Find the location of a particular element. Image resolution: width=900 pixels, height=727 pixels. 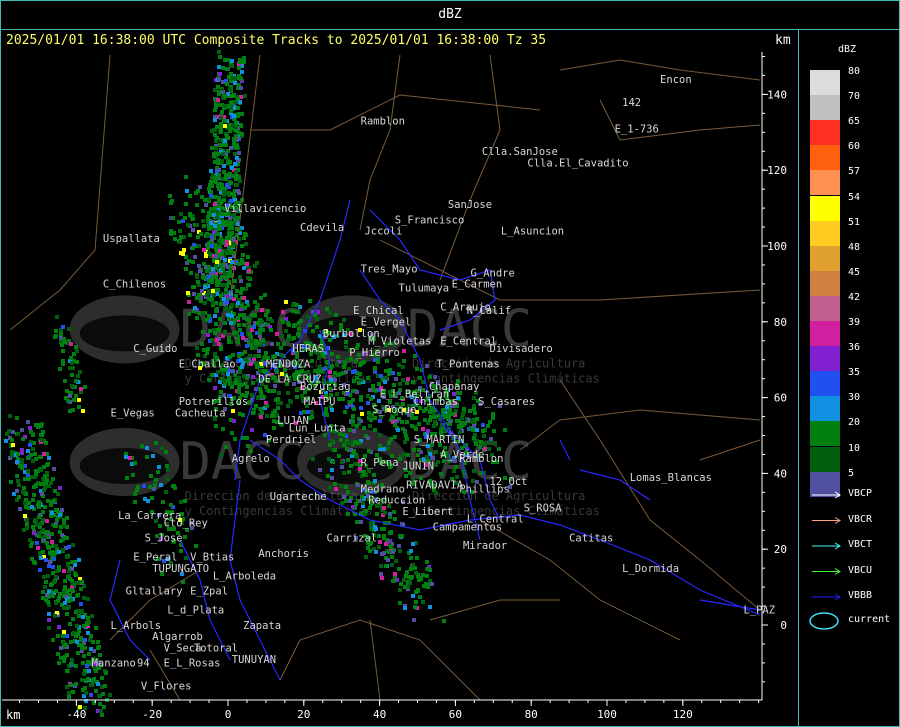

x-tick-label: 100 is located at coordinates (607, 714).